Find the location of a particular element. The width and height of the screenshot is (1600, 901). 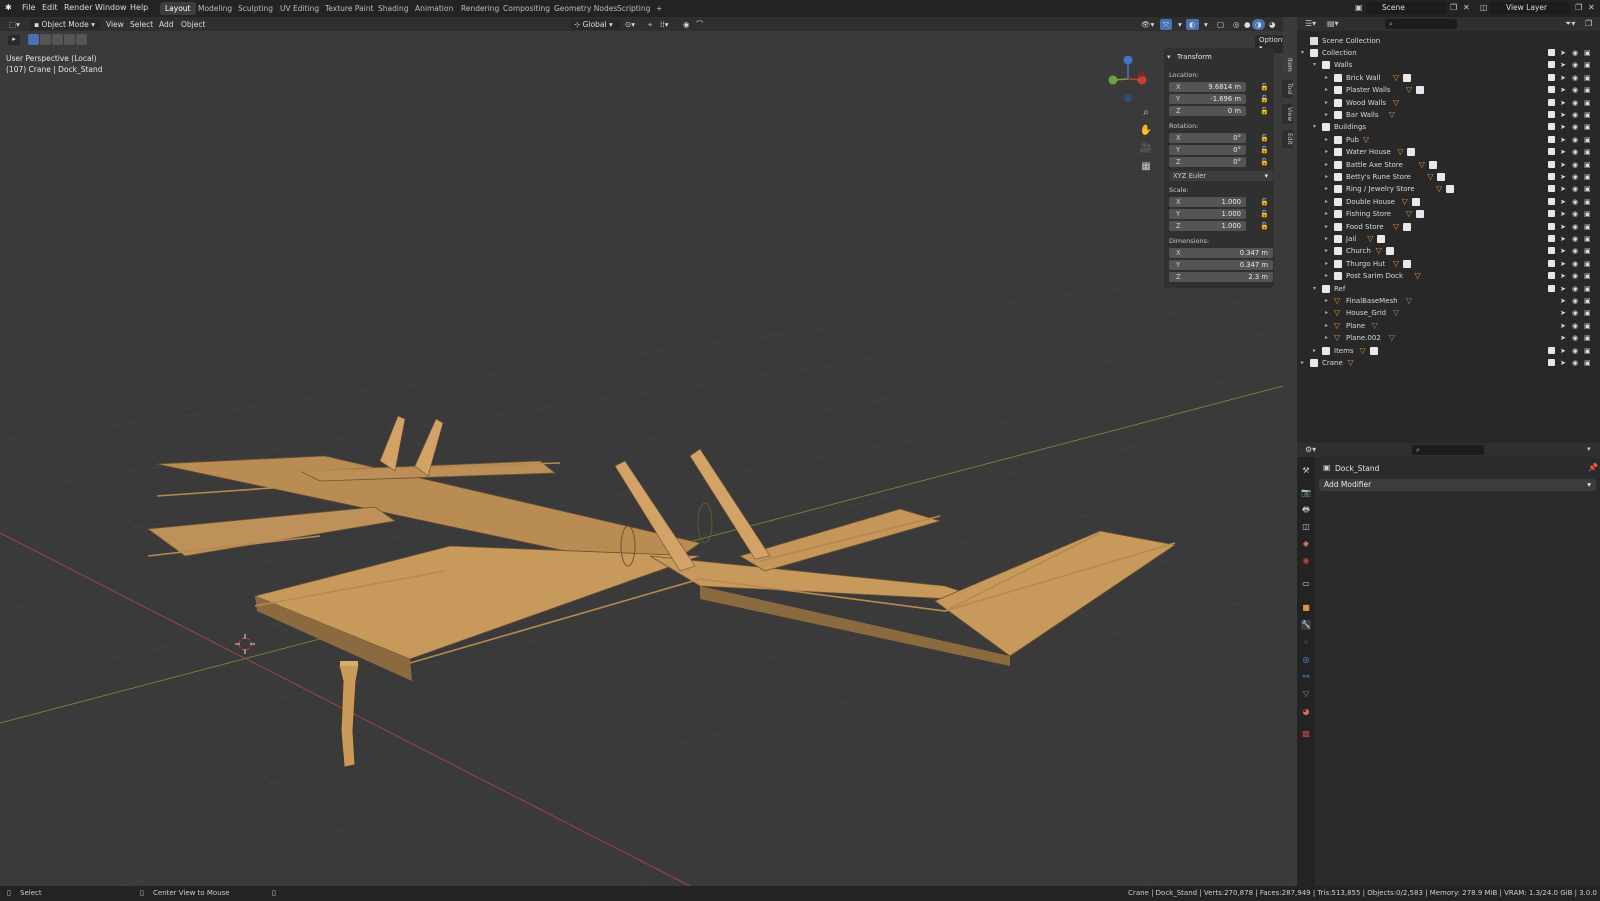

editor-type-icon: ☰▾ is located at coordinates (1310, 23).